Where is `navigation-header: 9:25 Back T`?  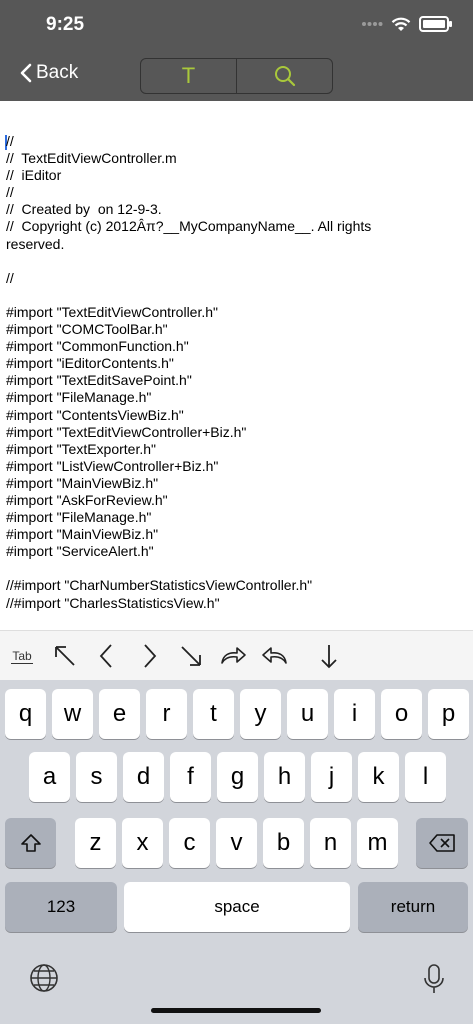 navigation-header: 9:25 Back T is located at coordinates (236, 50).